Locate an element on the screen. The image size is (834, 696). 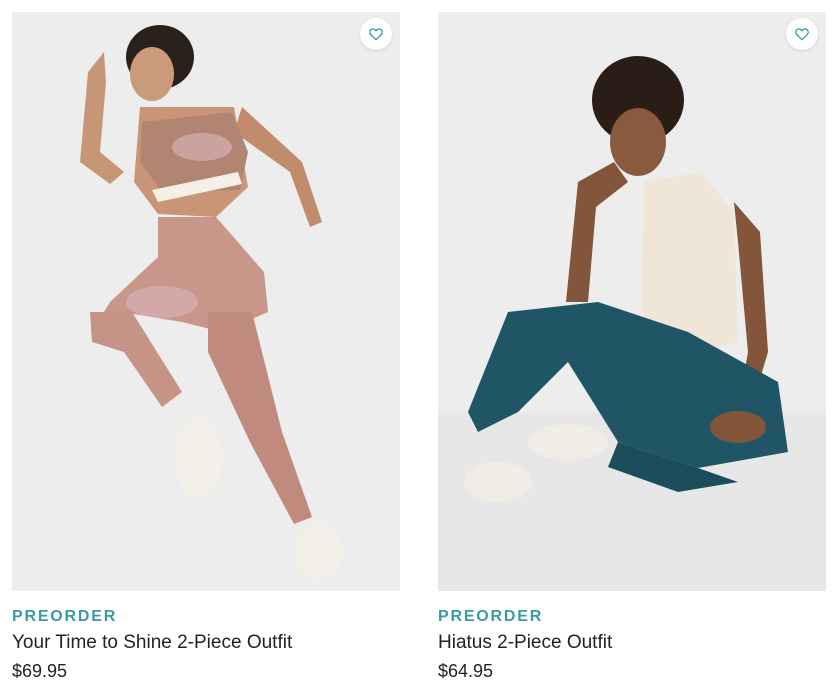
product-name: Hiatus 2-Piece Outfit is located at coordinates (632, 643).